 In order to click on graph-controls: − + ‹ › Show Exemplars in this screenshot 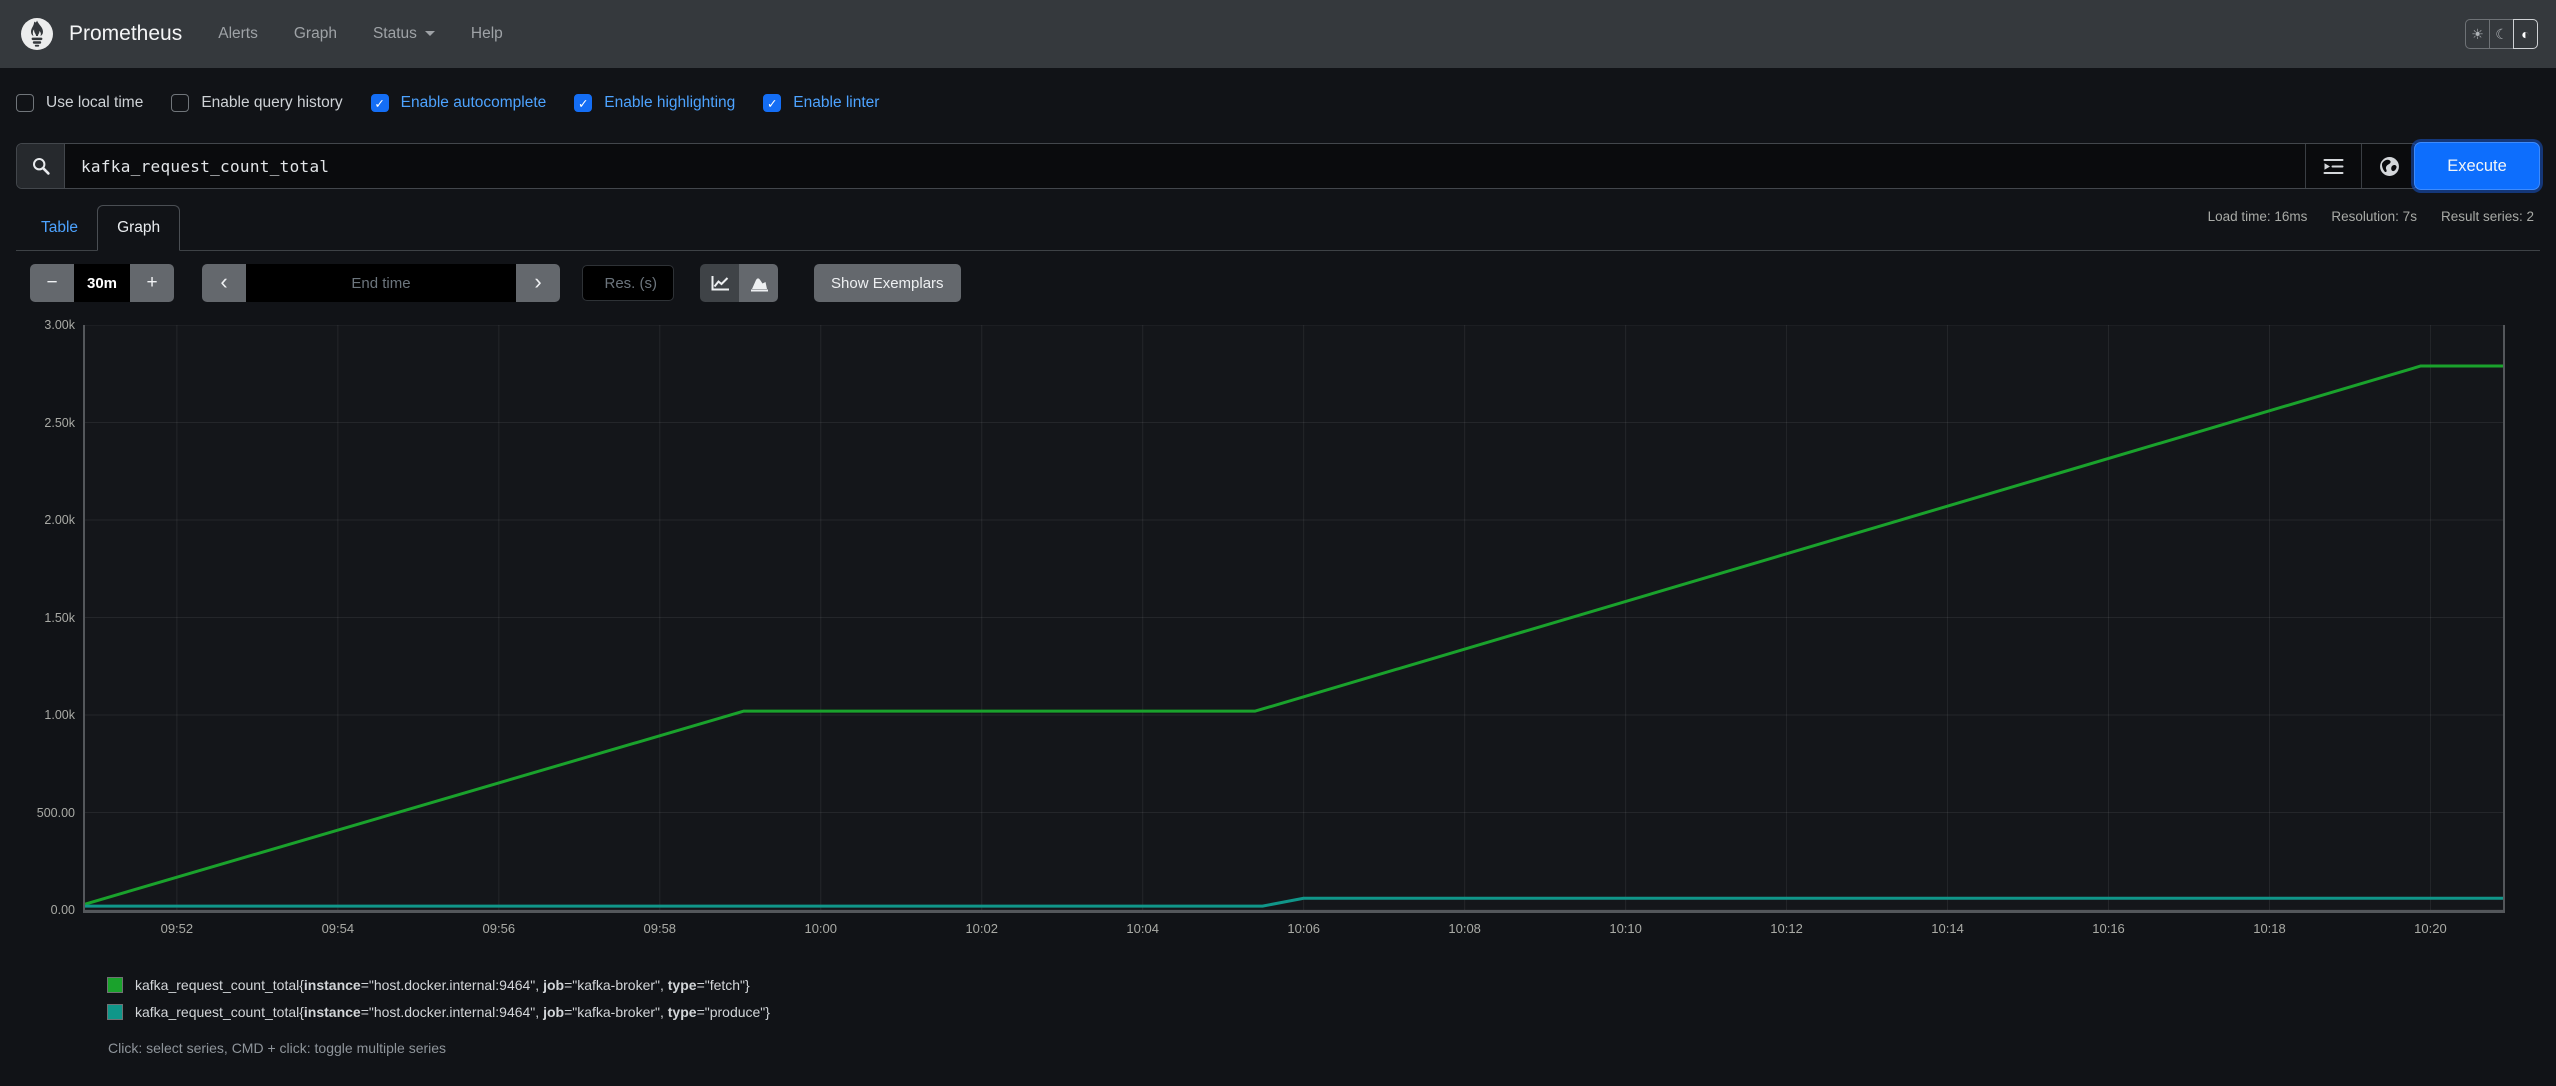, I will do `click(1285, 283)`.